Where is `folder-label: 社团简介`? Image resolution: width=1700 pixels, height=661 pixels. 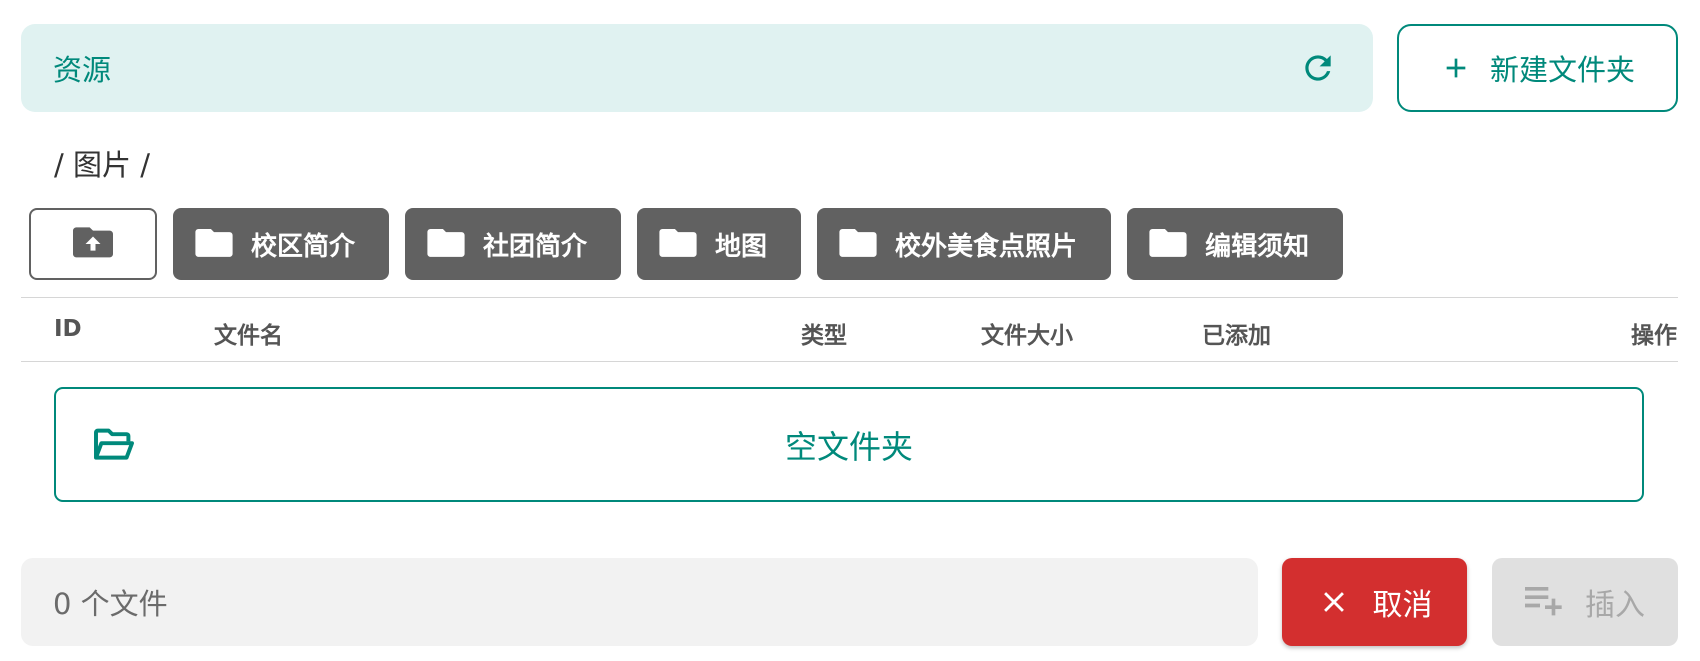 folder-label: 社团简介 is located at coordinates (535, 246).